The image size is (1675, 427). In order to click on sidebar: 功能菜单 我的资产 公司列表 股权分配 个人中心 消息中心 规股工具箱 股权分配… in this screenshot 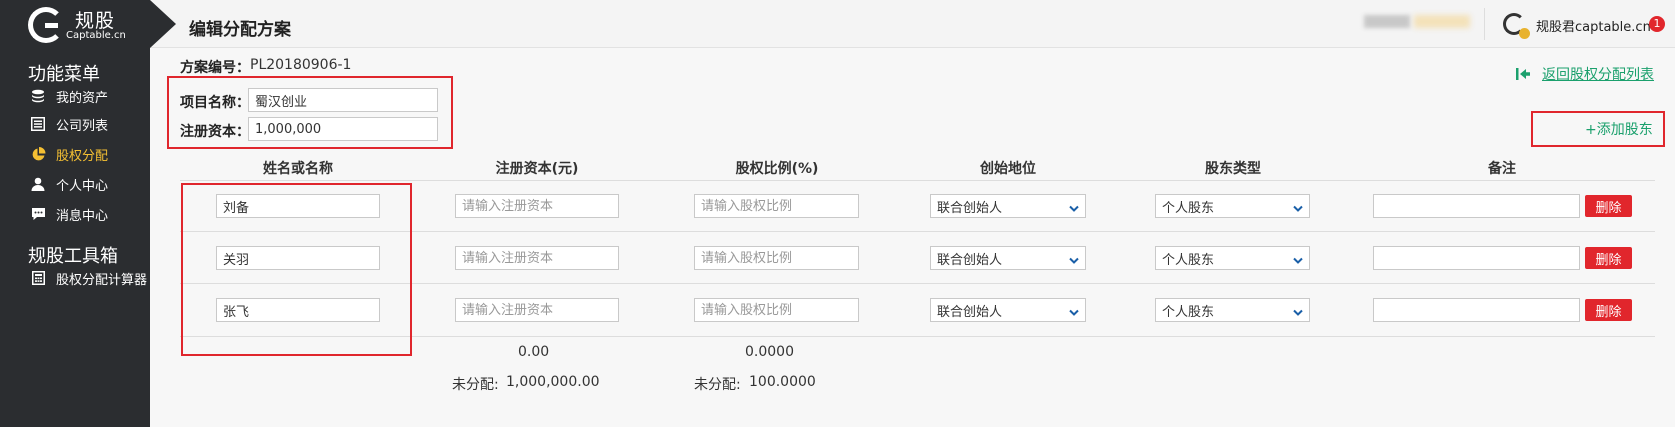, I will do `click(75, 237)`.